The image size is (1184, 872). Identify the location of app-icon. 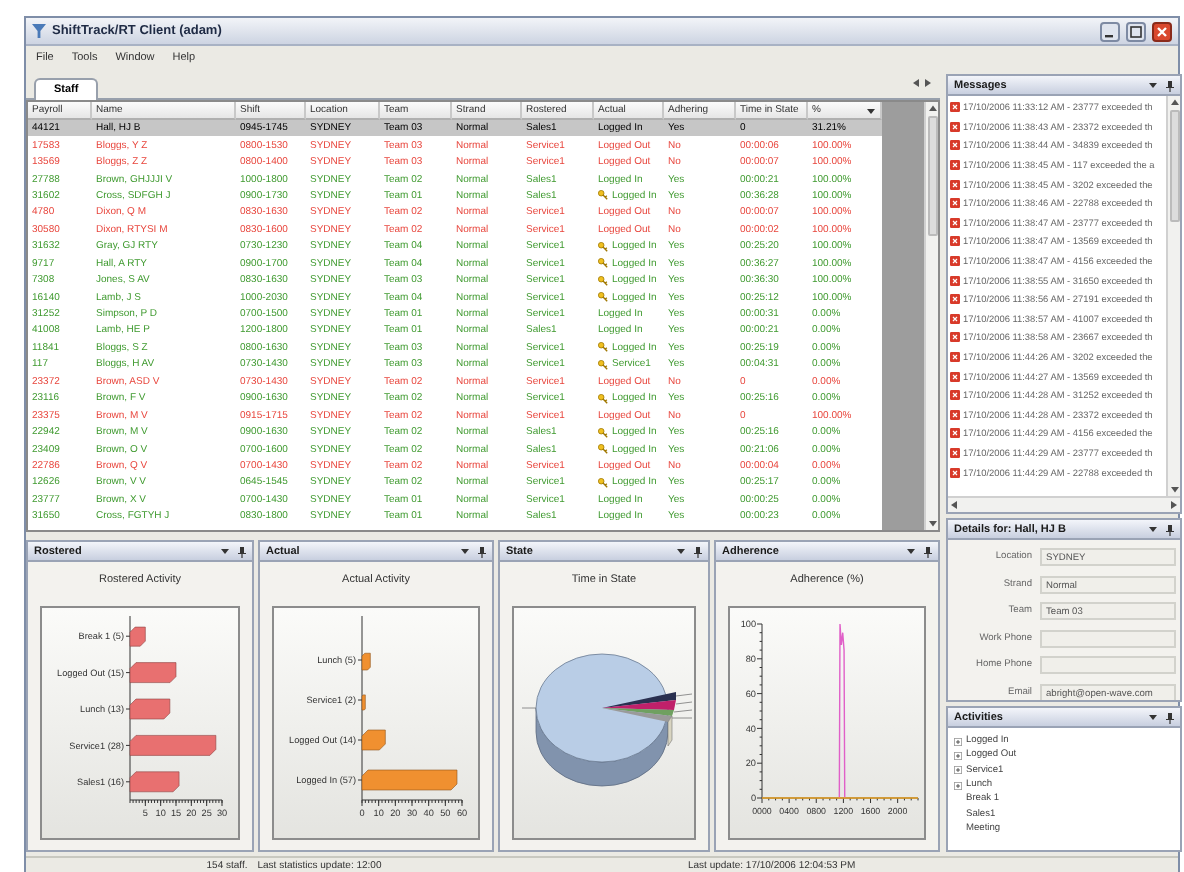
(39, 31).